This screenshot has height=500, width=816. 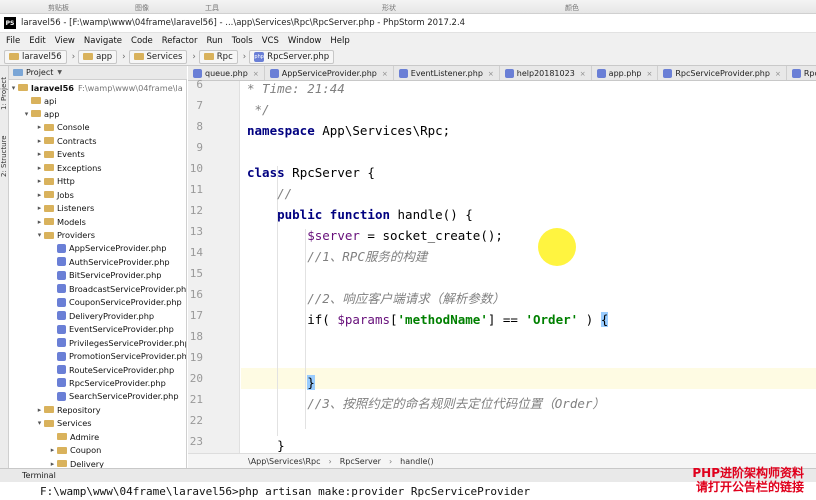 What do you see at coordinates (66, 140) in the screenshot?
I see `tree-folder: ▸ Contracts` at bounding box center [66, 140].